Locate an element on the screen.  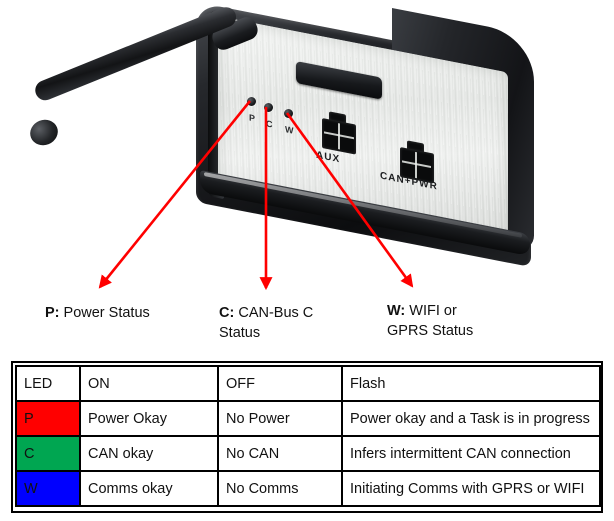
cell-off-w: No Comms is located at coordinates (280, 488).